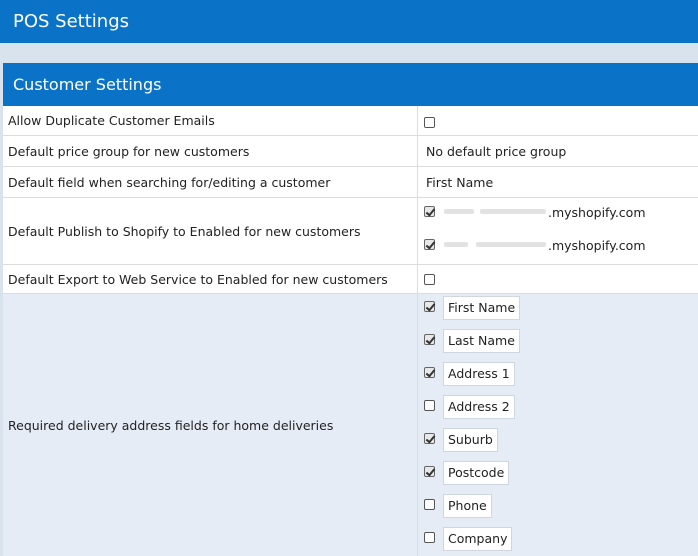  I want to click on delivery-field-address-2: Address 2, so click(518, 408).